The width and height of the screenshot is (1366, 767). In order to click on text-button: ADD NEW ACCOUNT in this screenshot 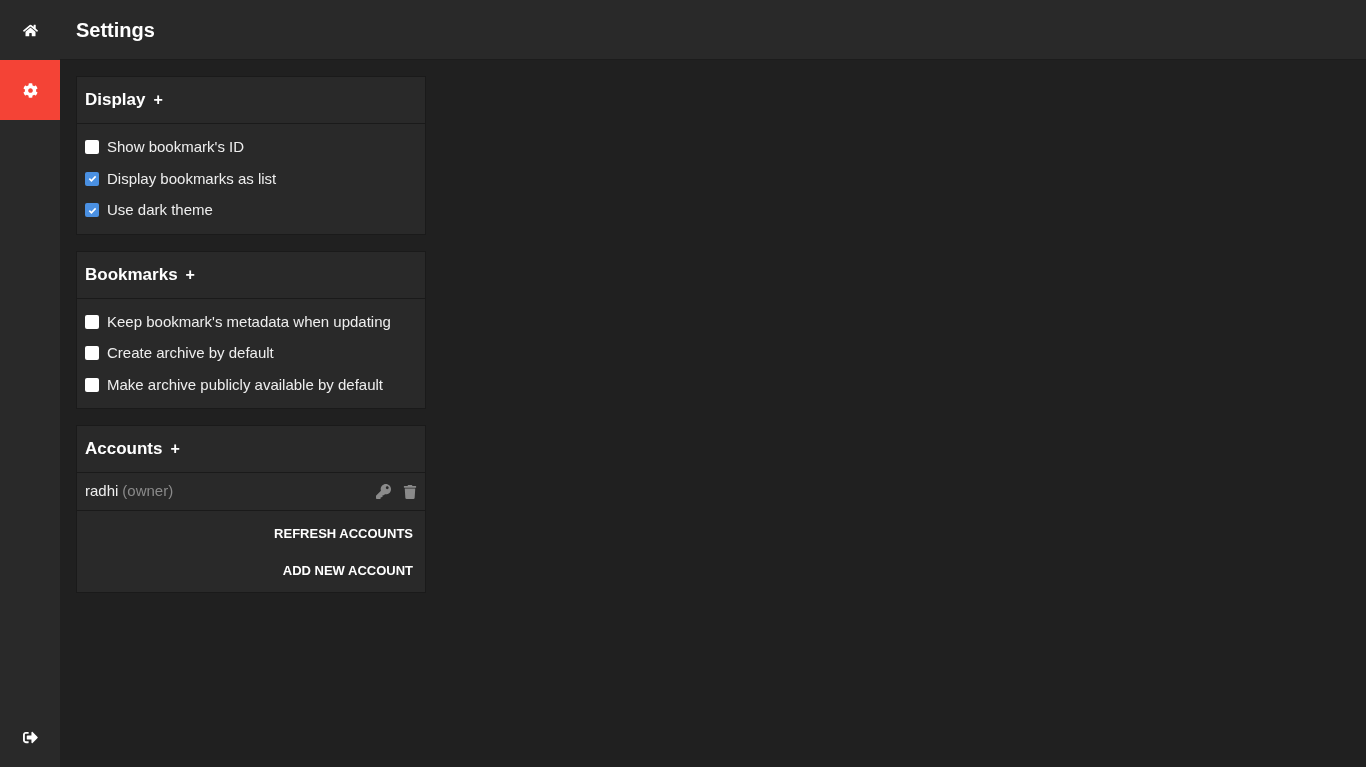, I will do `click(347, 570)`.